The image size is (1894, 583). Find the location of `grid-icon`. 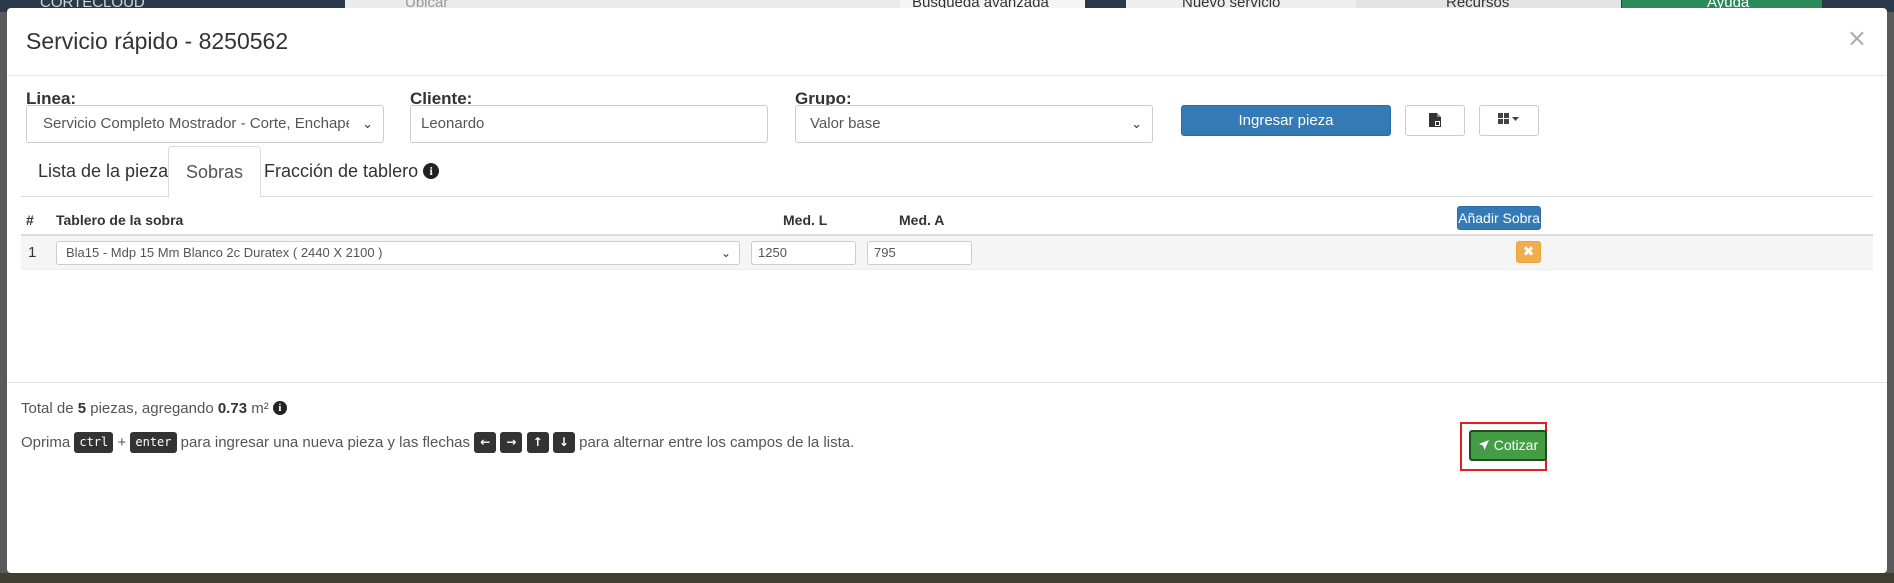

grid-icon is located at coordinates (1508, 118).